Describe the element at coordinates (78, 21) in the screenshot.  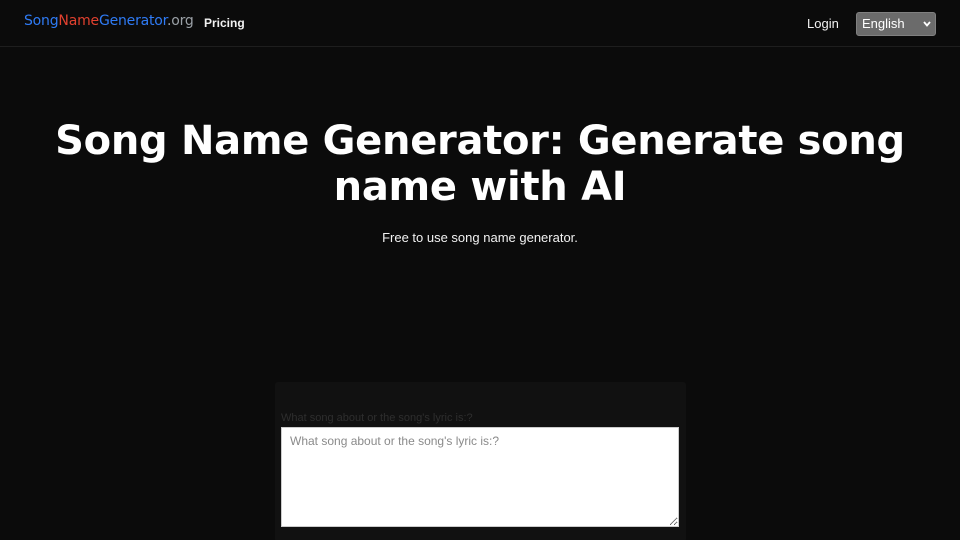
I see `logo-part-name: Name` at that location.